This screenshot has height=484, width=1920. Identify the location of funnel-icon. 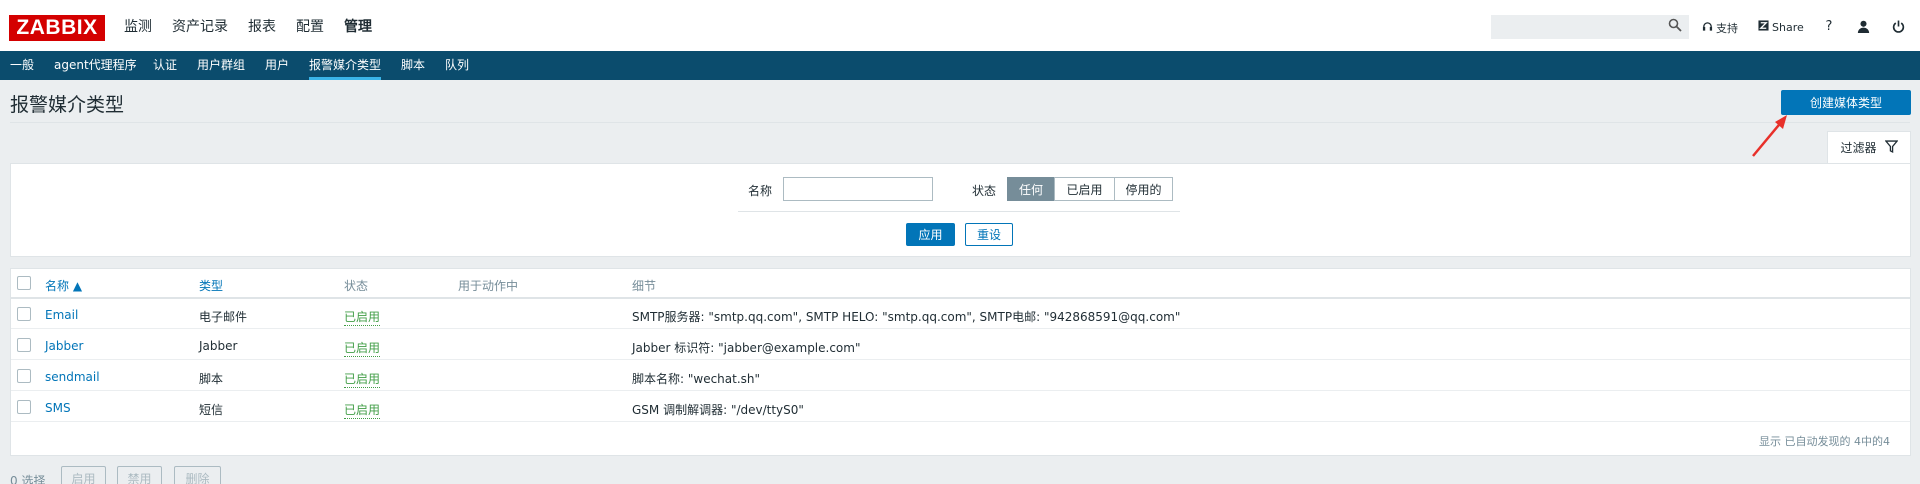
(1891, 147).